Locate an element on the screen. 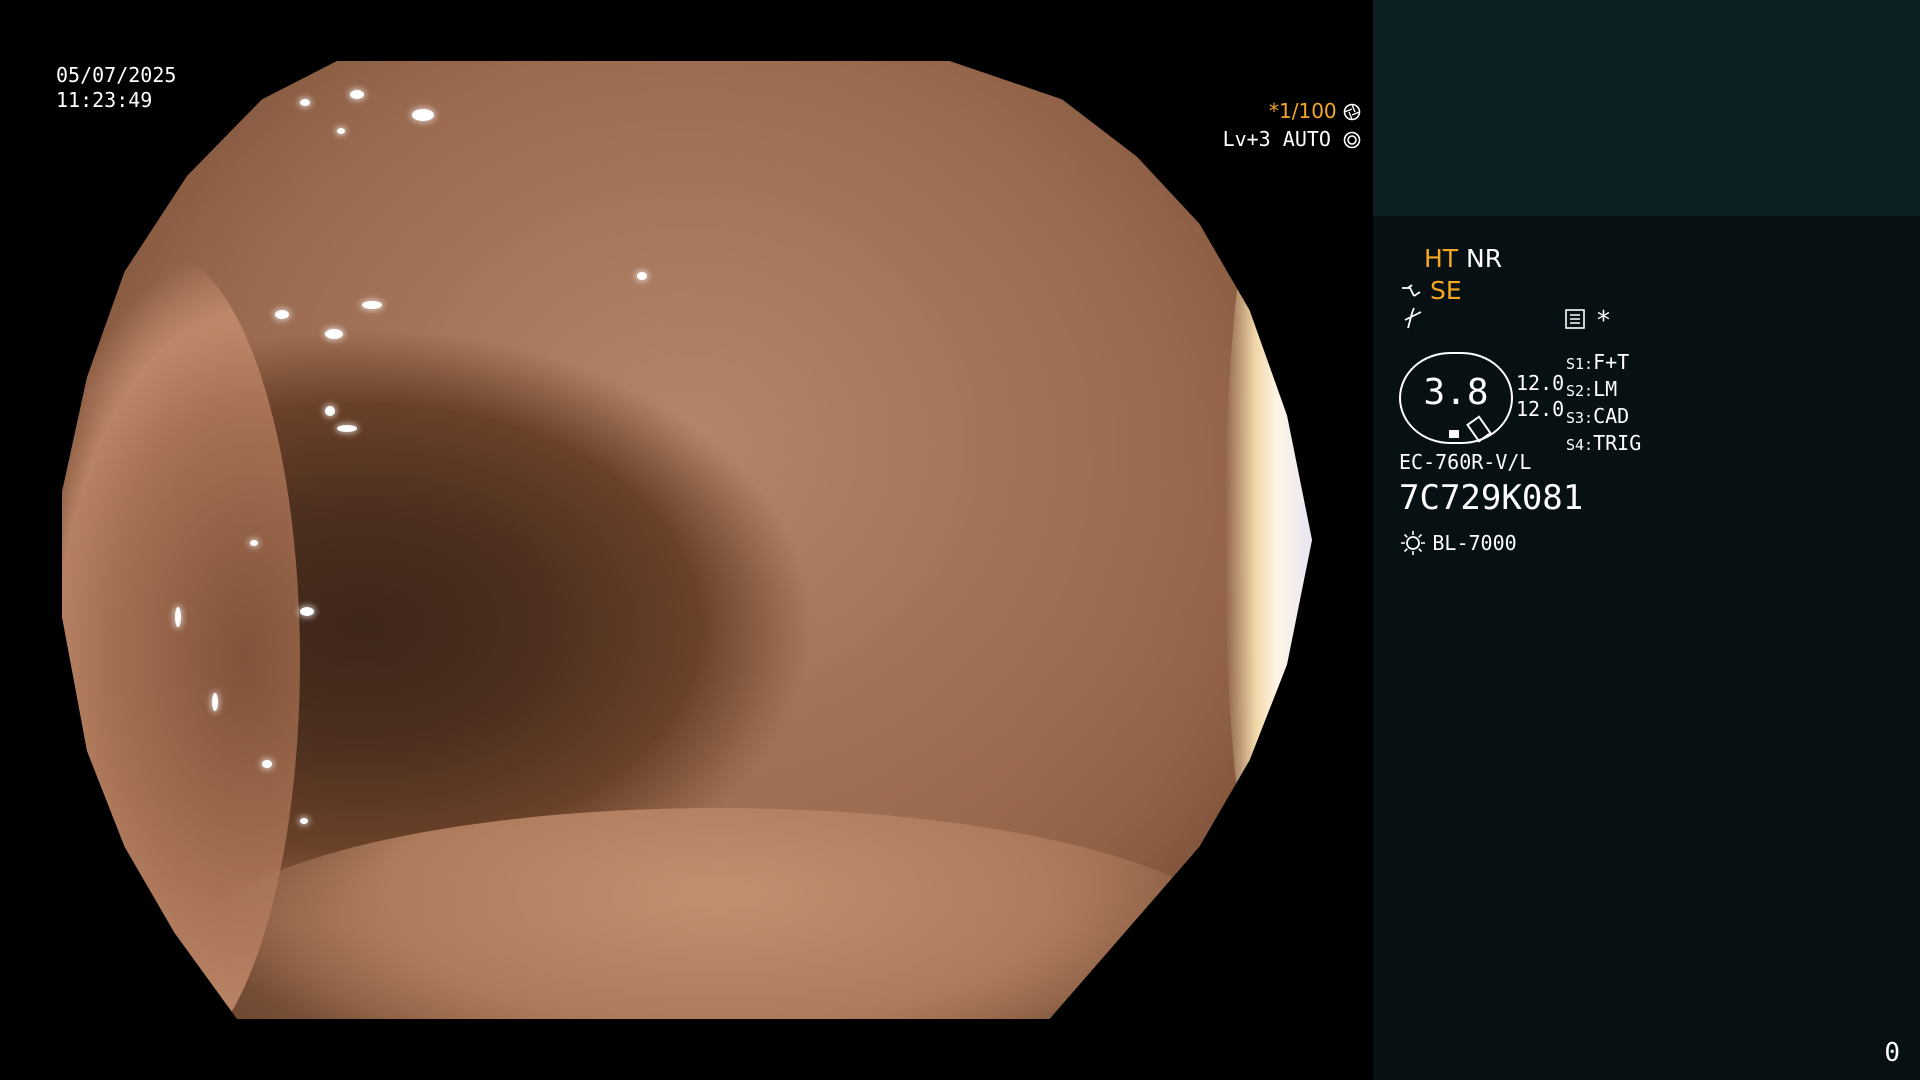 The width and height of the screenshot is (1920, 1080). menu-icon is located at coordinates (1575, 321).